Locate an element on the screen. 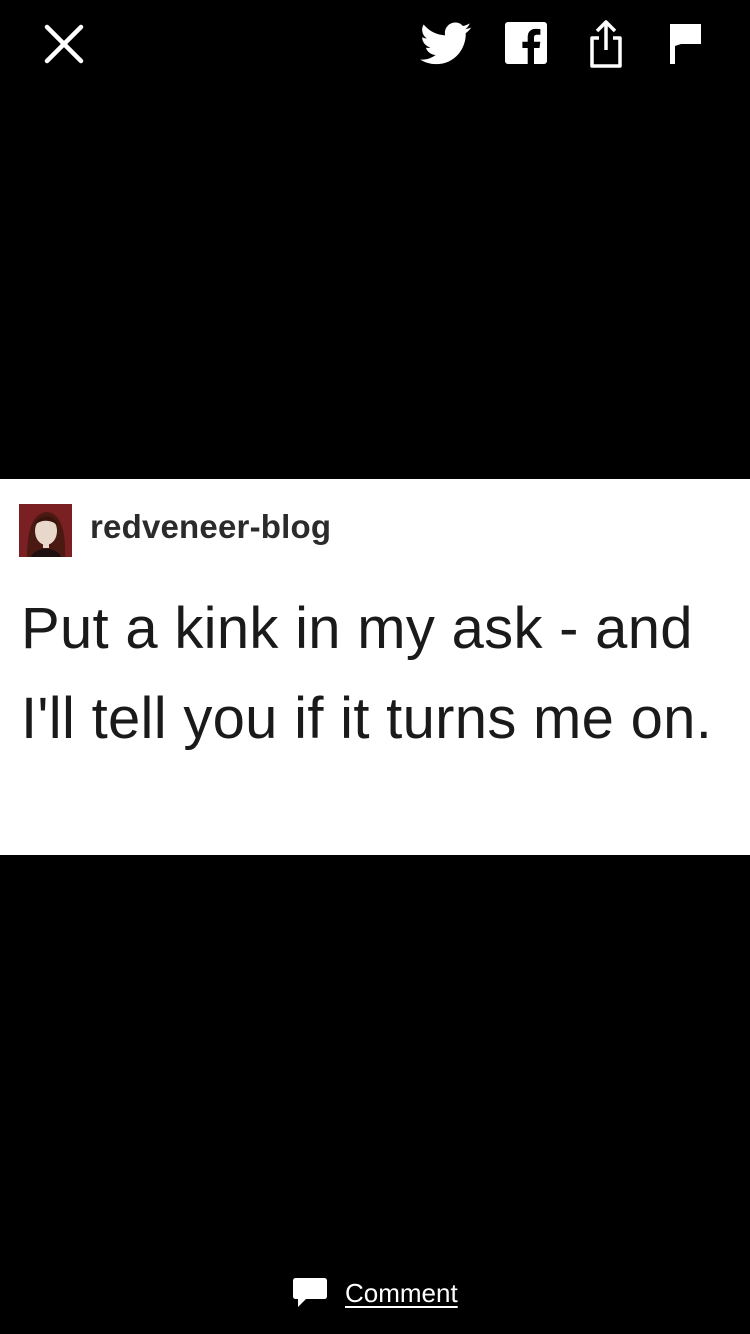 The image size is (750, 1334). comment-button: Comment is located at coordinates (375, 1293).